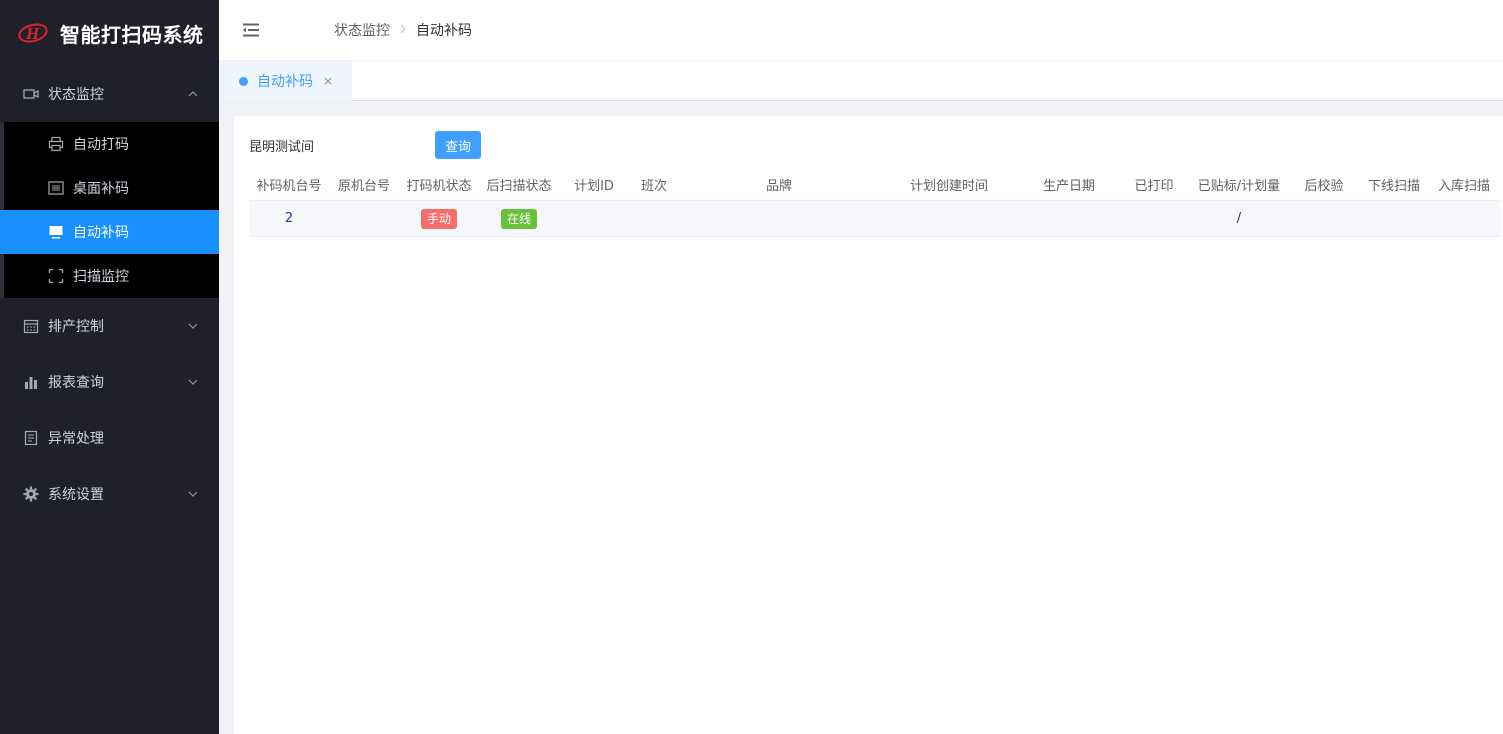 The height and width of the screenshot is (734, 1503). What do you see at coordinates (1154, 218) in the screenshot?
I see `cell-printed` at bounding box center [1154, 218].